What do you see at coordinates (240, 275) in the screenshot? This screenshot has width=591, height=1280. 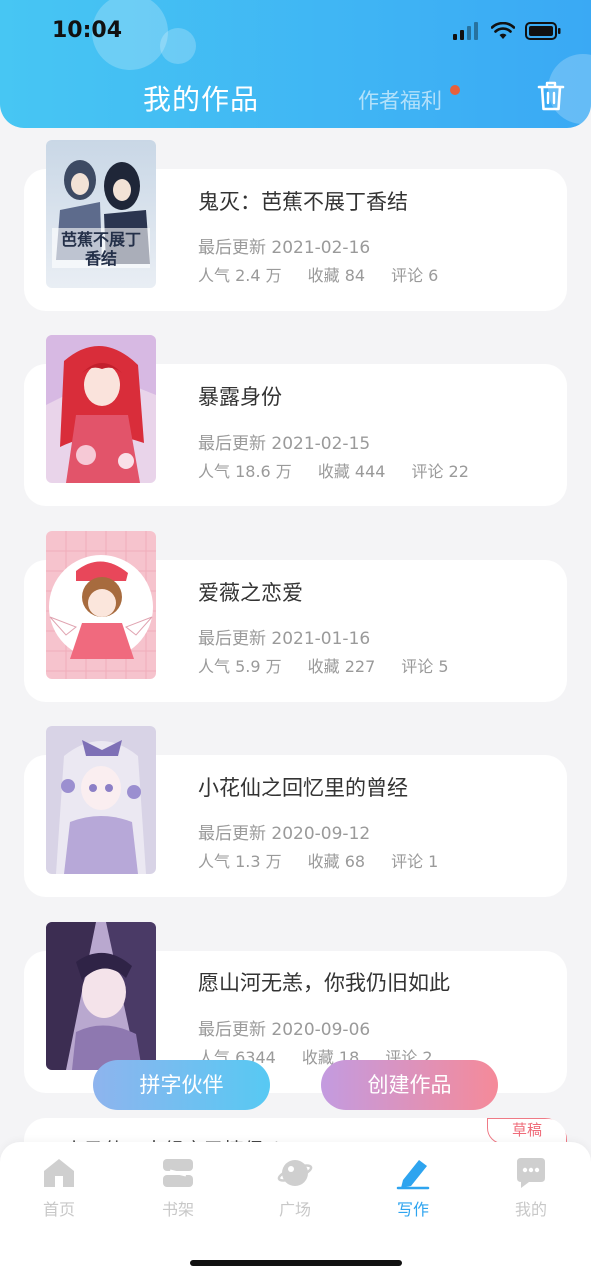 I see `stat-popularity: 人气 2.4 万` at bounding box center [240, 275].